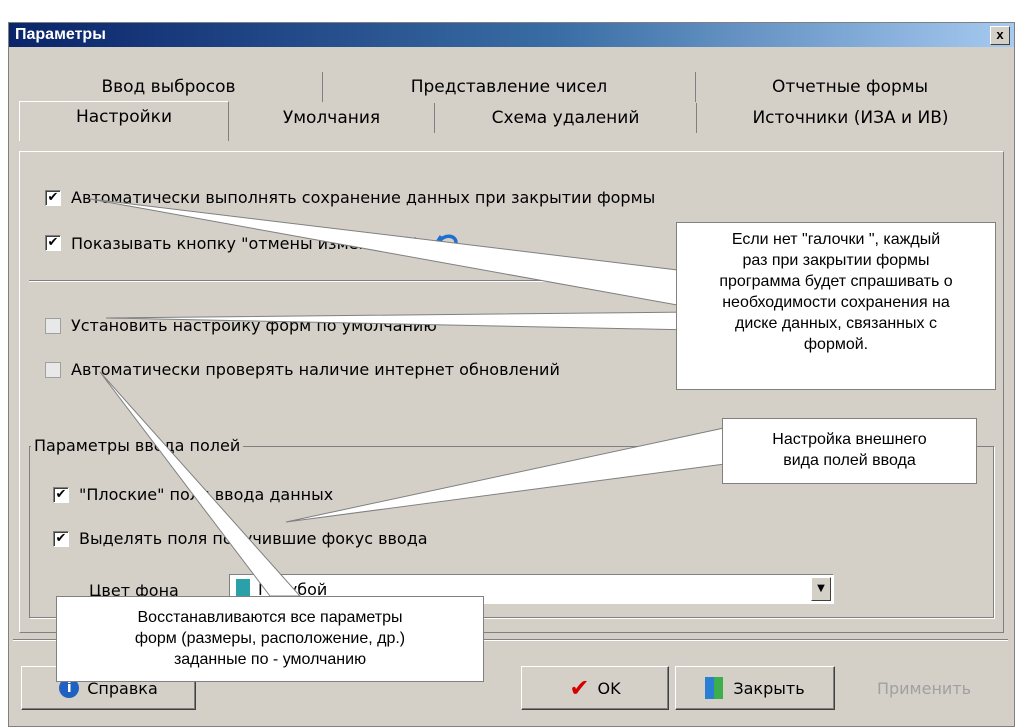  What do you see at coordinates (849, 451) in the screenshot?
I see `appearance-callout: Настройка внешнего вида полей ввода` at bounding box center [849, 451].